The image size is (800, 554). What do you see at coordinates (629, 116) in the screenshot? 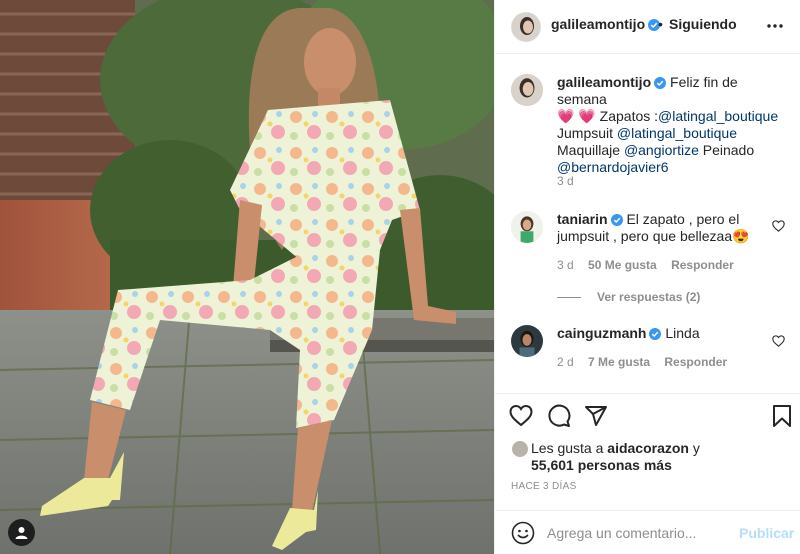
I see `caption-shoes-label: Zapatos :` at bounding box center [629, 116].